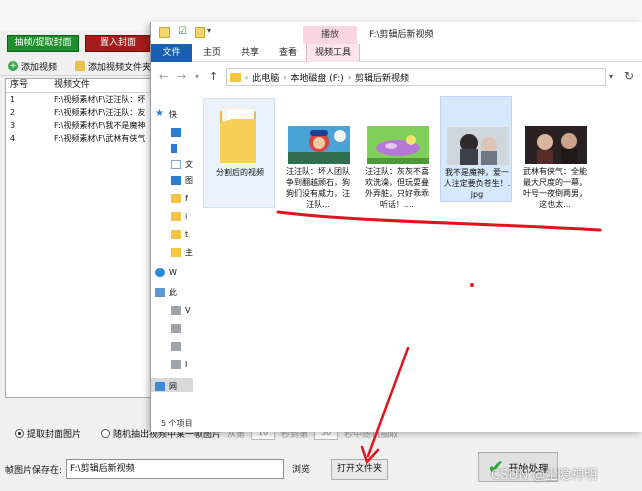  Describe the element at coordinates (176, 180) in the screenshot. I see `pictures-icon` at that location.